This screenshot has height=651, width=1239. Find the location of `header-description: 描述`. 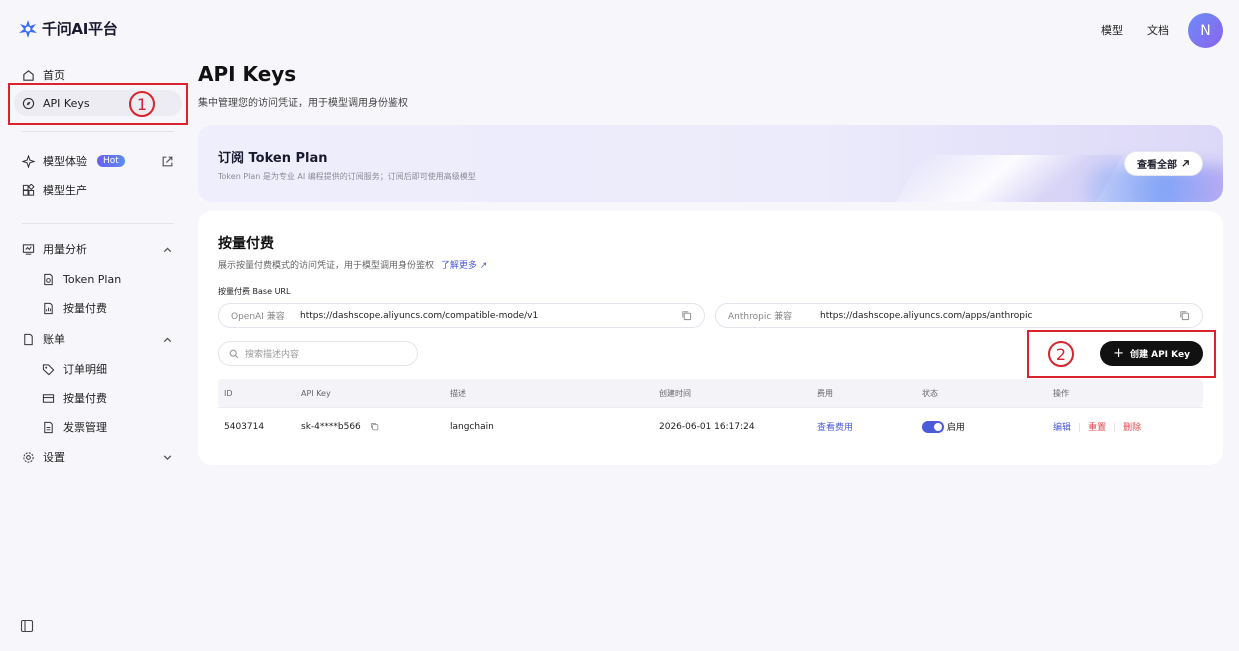

header-description: 描述 is located at coordinates (458, 393).